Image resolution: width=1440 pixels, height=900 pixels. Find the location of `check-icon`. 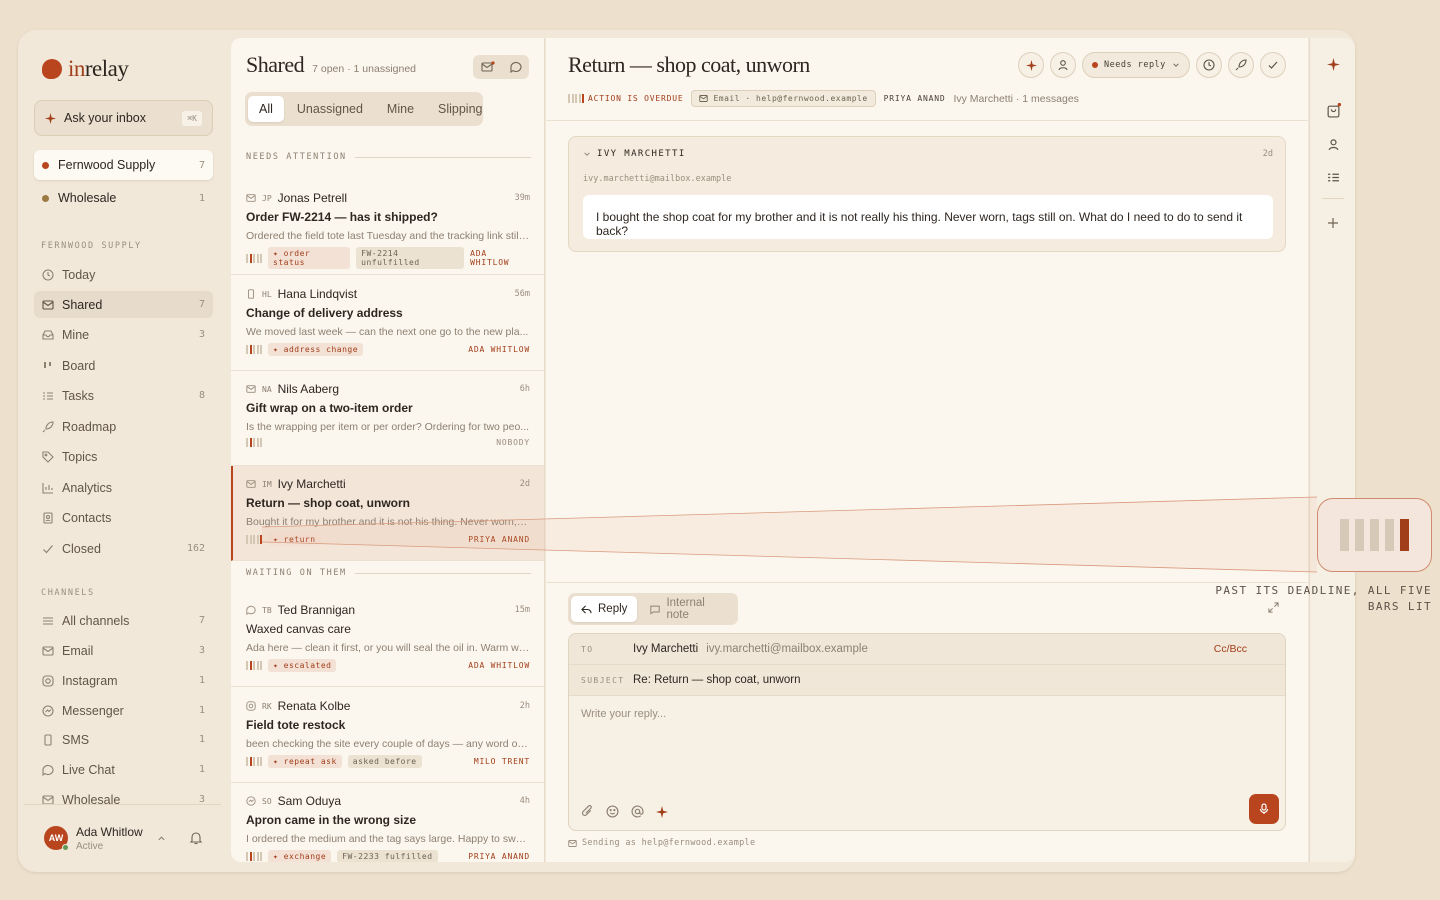

check-icon is located at coordinates (1273, 65).